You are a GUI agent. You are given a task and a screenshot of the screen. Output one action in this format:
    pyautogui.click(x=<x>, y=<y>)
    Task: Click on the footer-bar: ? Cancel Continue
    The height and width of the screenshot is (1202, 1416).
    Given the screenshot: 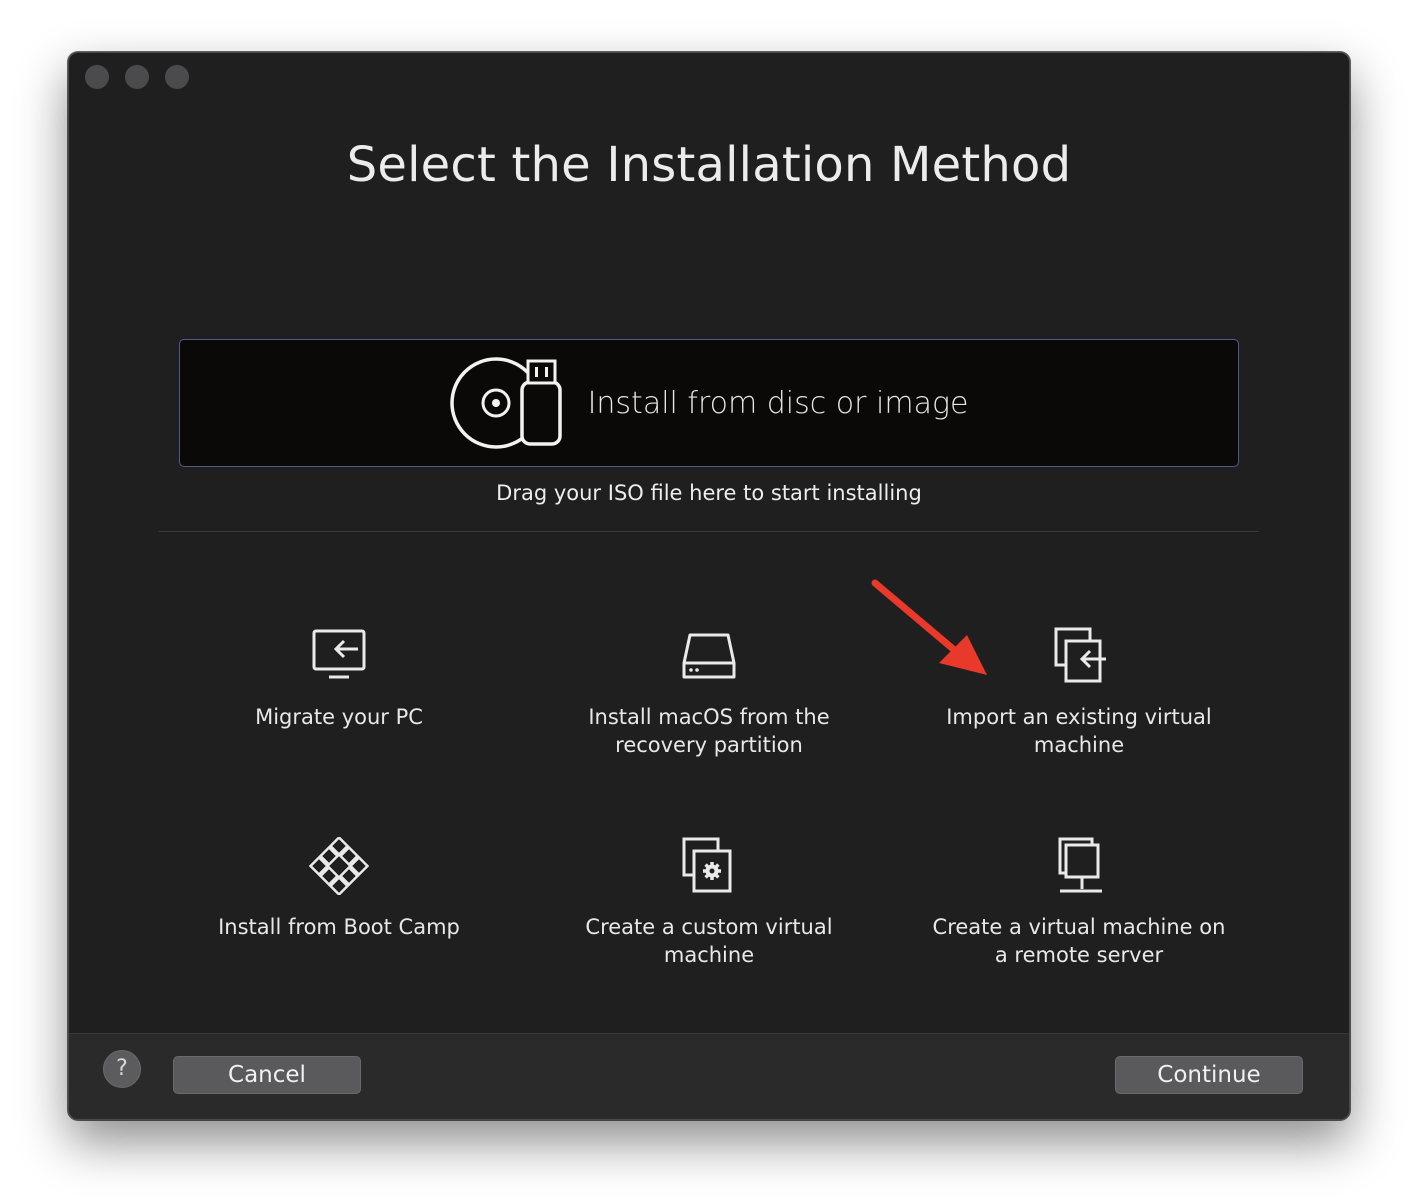 What is the action you would take?
    pyautogui.click(x=709, y=1076)
    